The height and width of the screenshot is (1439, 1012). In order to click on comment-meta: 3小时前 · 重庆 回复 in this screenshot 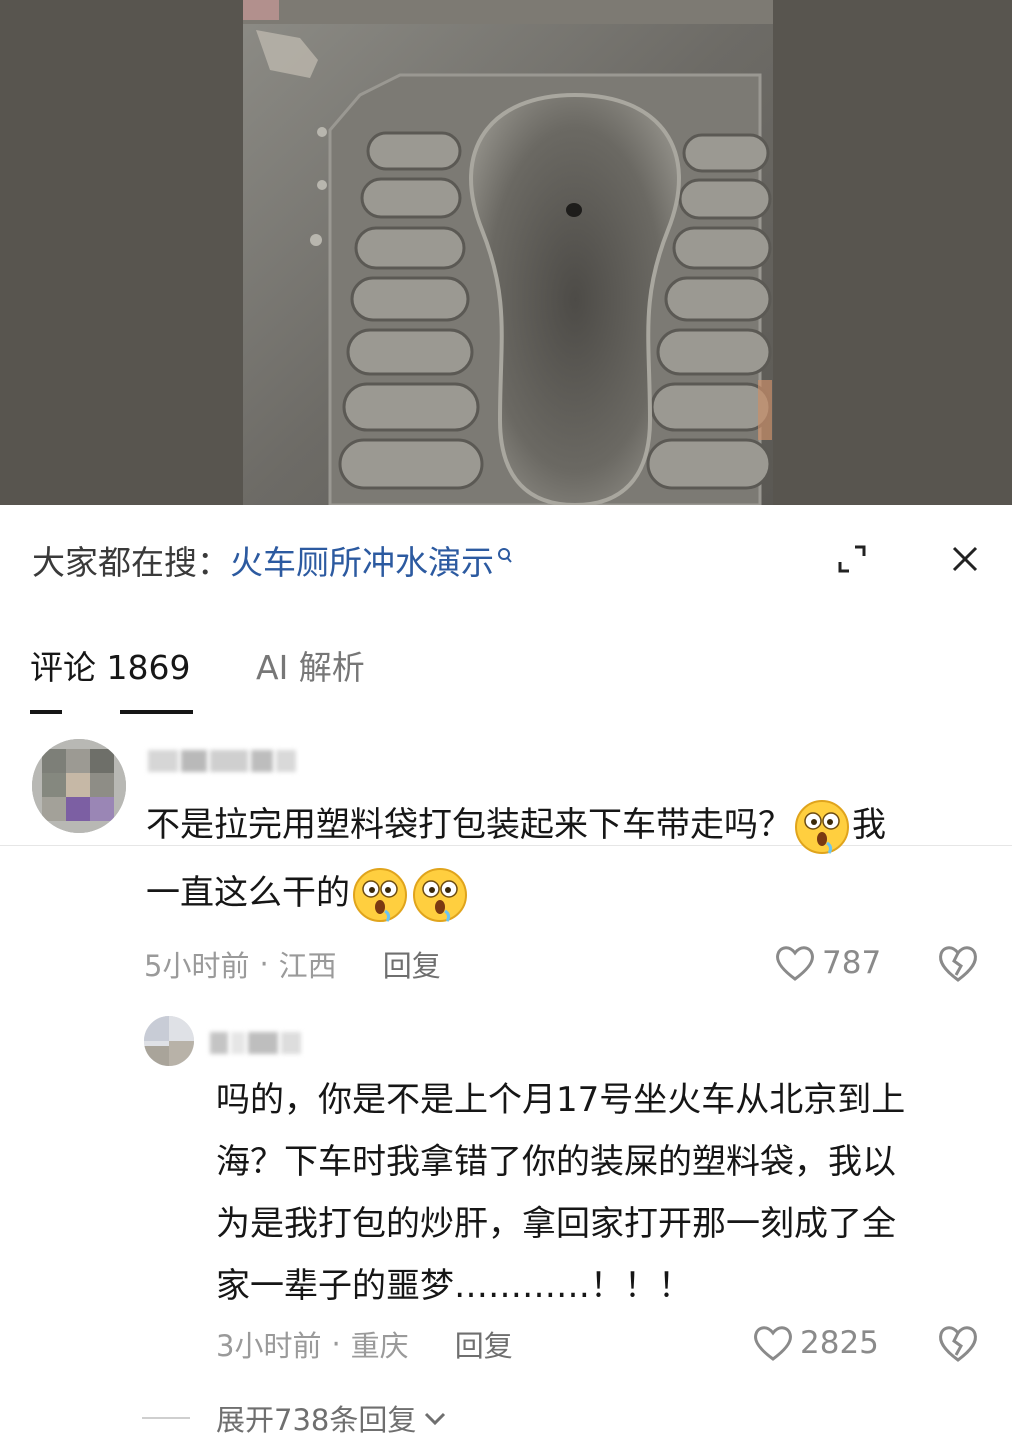, I will do `click(364, 1344)`.